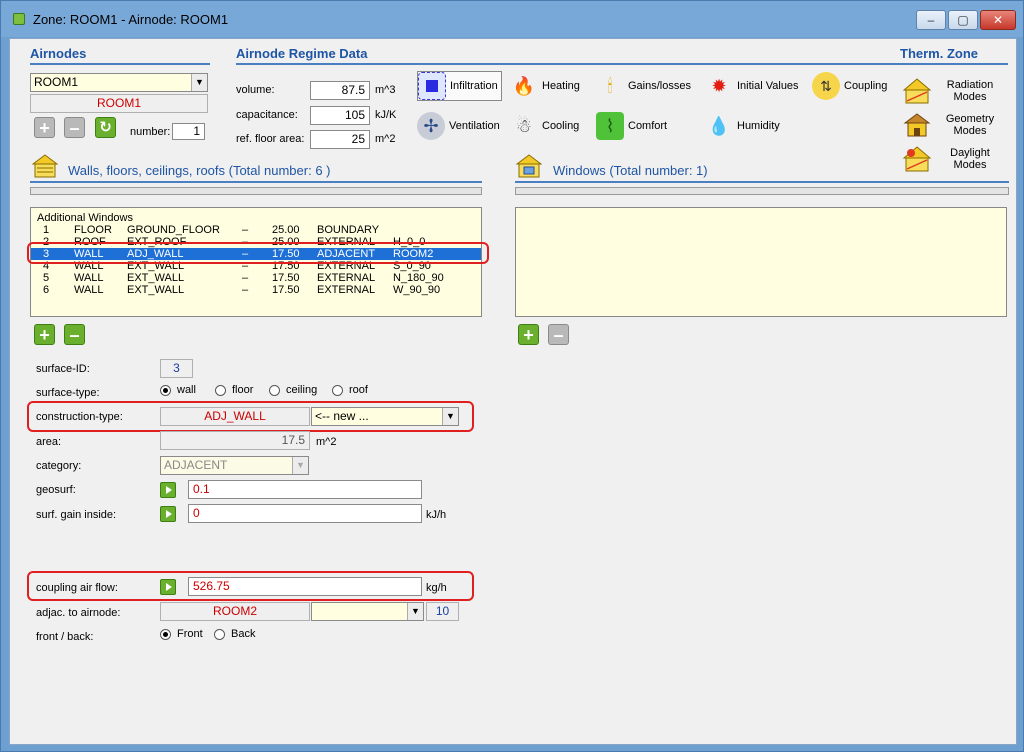 This screenshot has width=1024, height=752. I want to click on table-row: 5 WALL EXT_WALL –17.50 EXTERNAL N_180_90, so click(256, 278).